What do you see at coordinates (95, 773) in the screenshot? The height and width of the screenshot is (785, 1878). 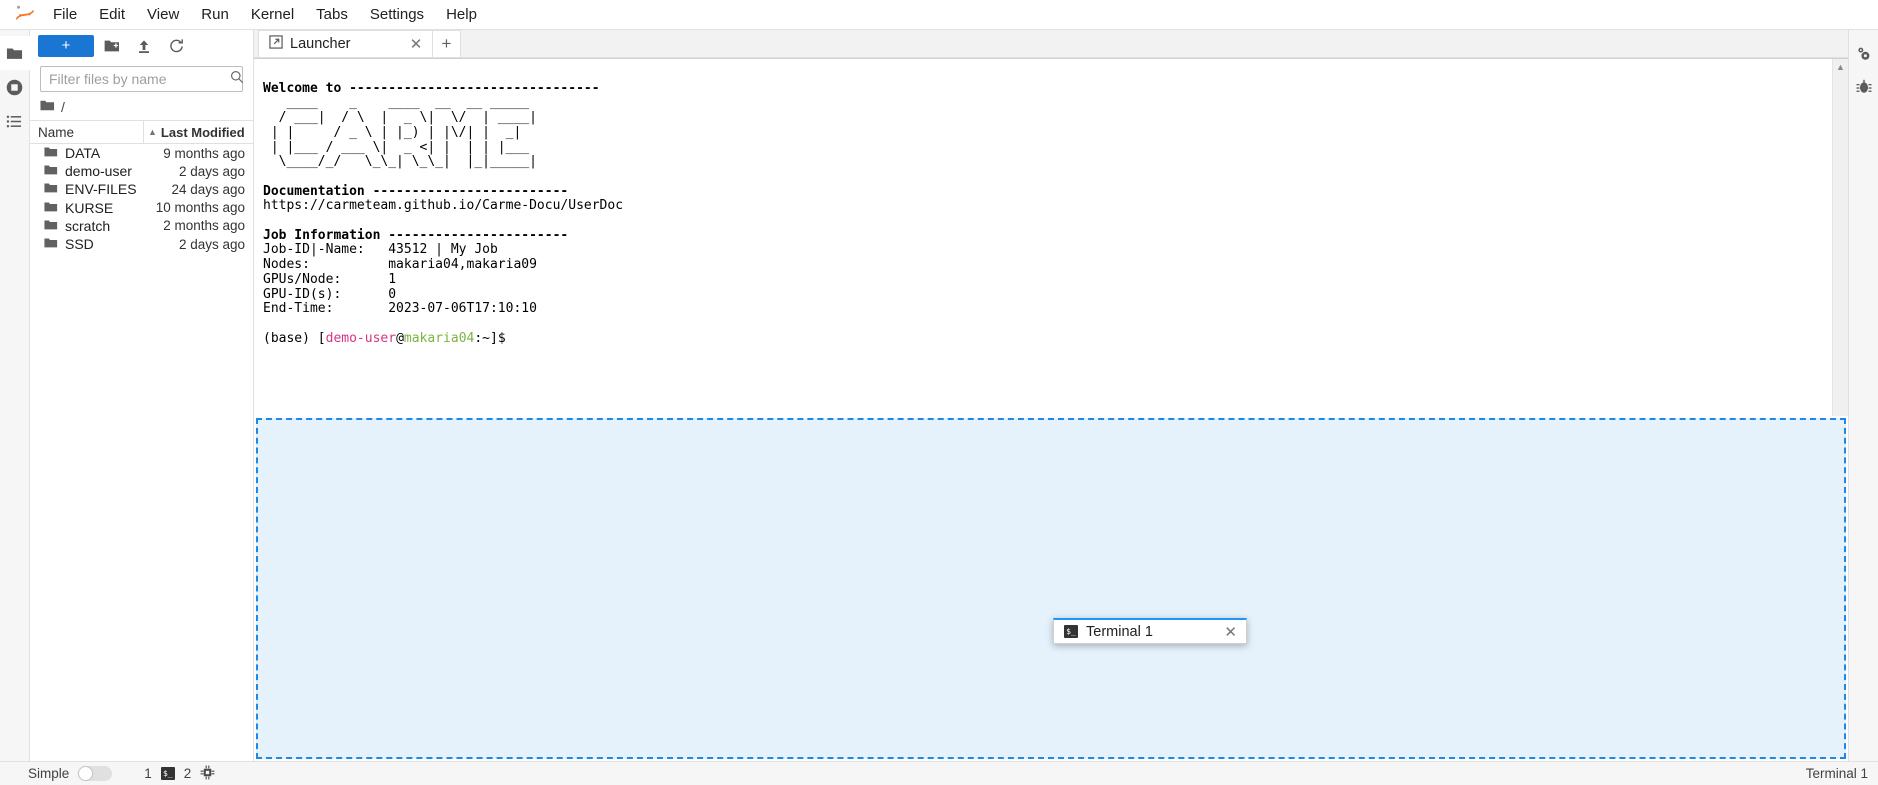 I see `simple-mode-toggle` at bounding box center [95, 773].